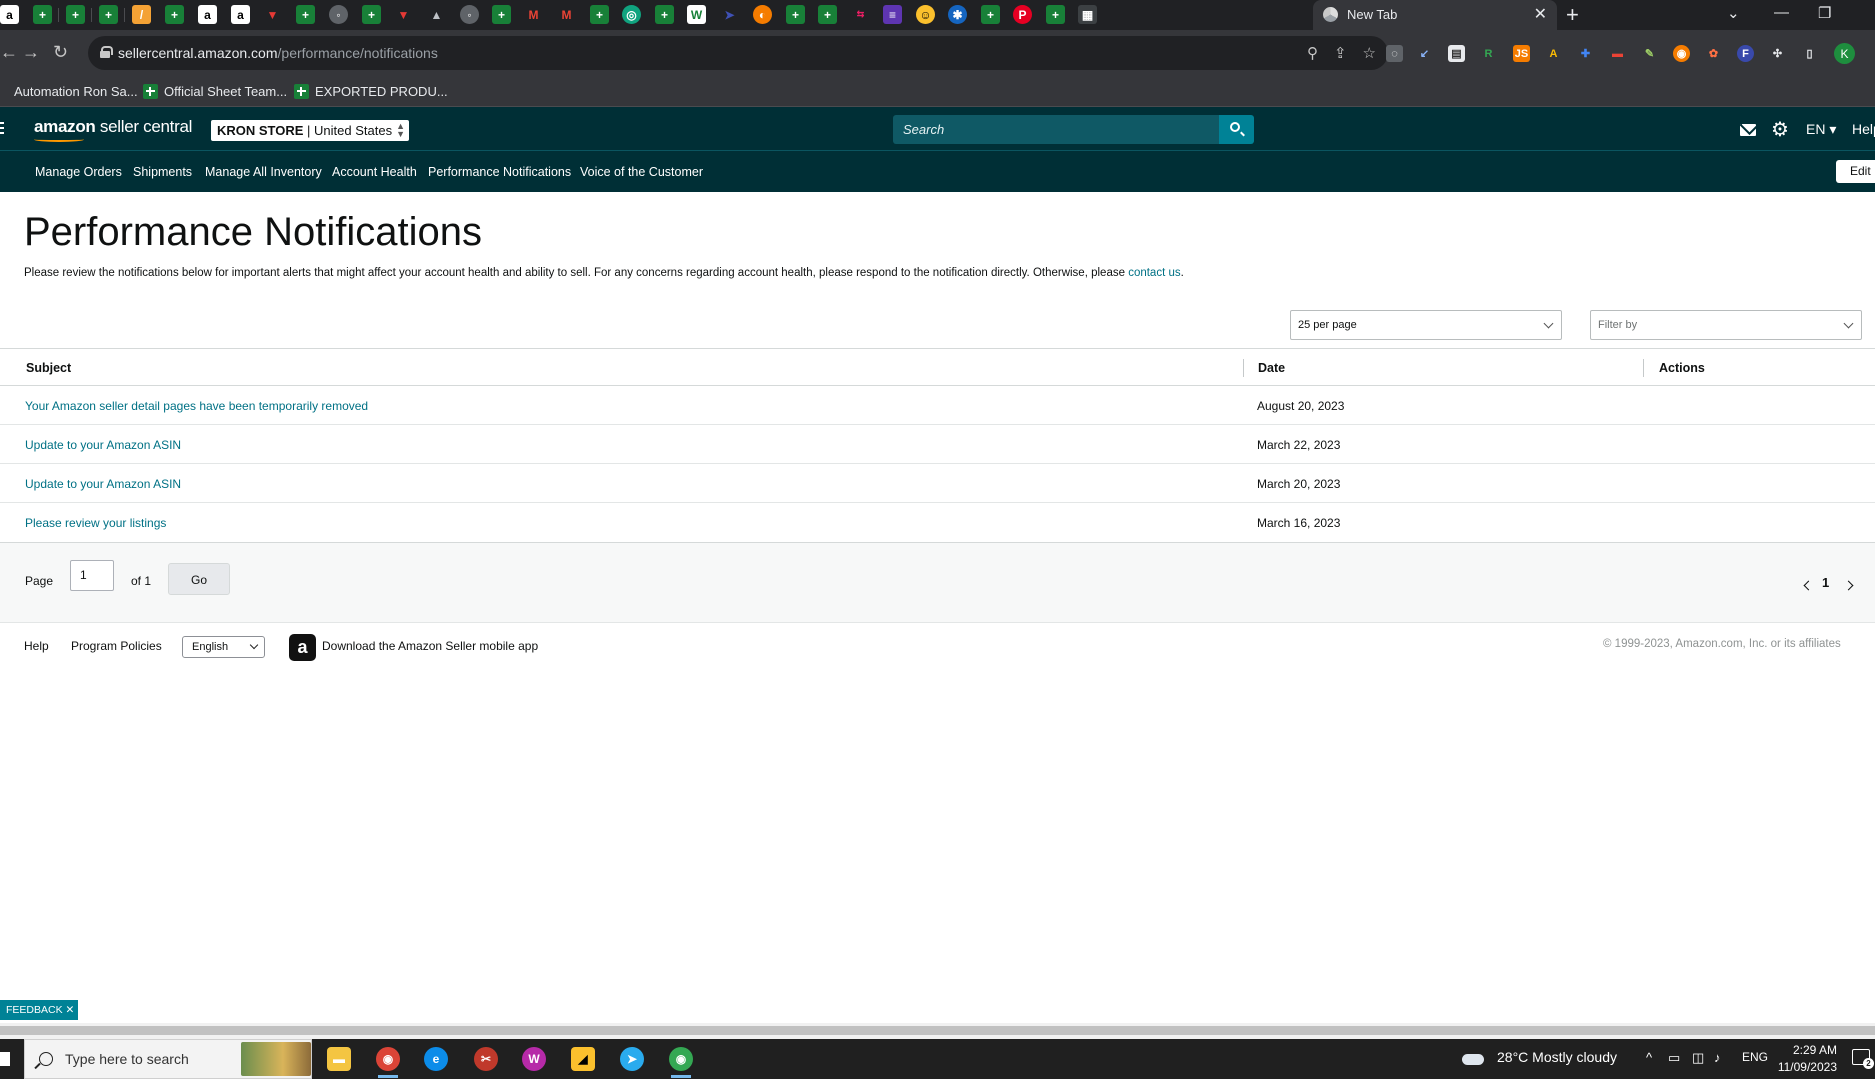 Image resolution: width=1875 pixels, height=1079 pixels. Describe the element at coordinates (95, 523) in the screenshot. I see `notification-subject-link: Please review your listings` at that location.